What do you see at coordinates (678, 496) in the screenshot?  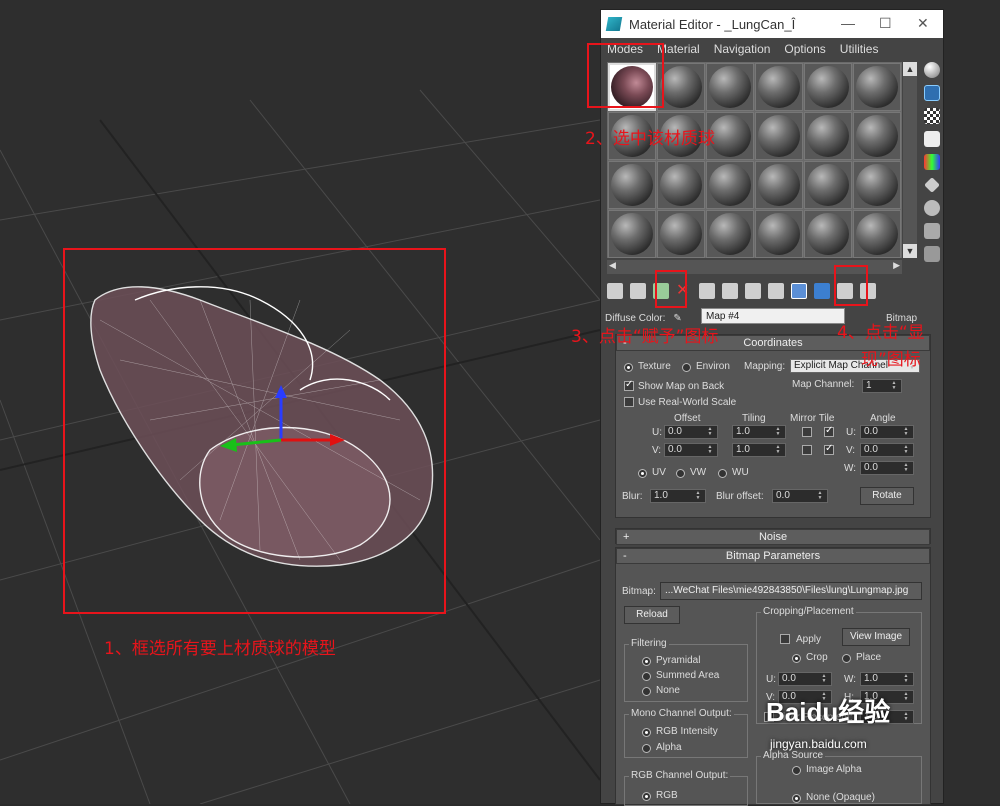 I see `blur-spinner: 1.0` at bounding box center [678, 496].